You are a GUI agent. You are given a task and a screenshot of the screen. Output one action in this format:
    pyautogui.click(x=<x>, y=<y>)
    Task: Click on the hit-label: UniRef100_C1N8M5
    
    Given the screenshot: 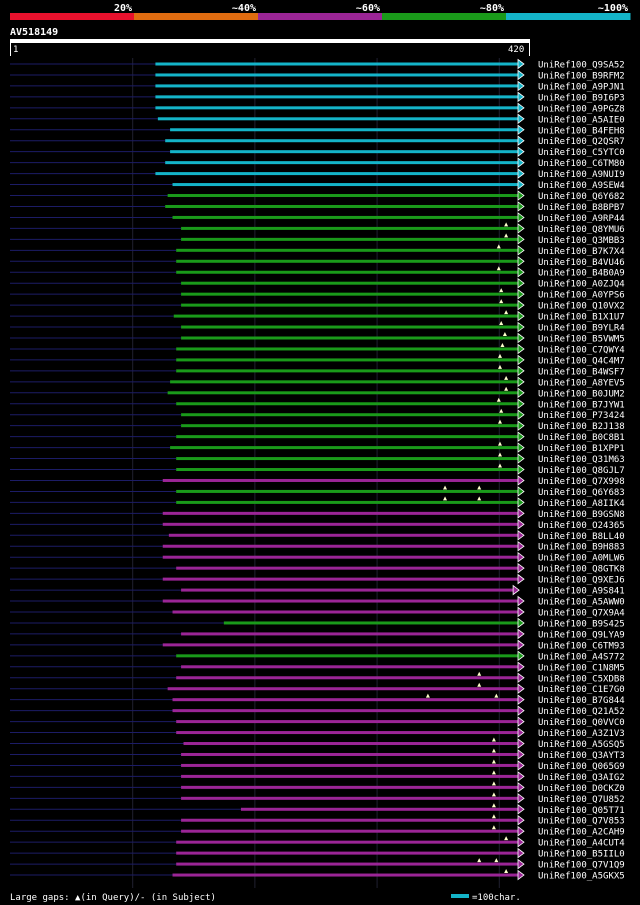 What is the action you would take?
    pyautogui.click(x=581, y=668)
    